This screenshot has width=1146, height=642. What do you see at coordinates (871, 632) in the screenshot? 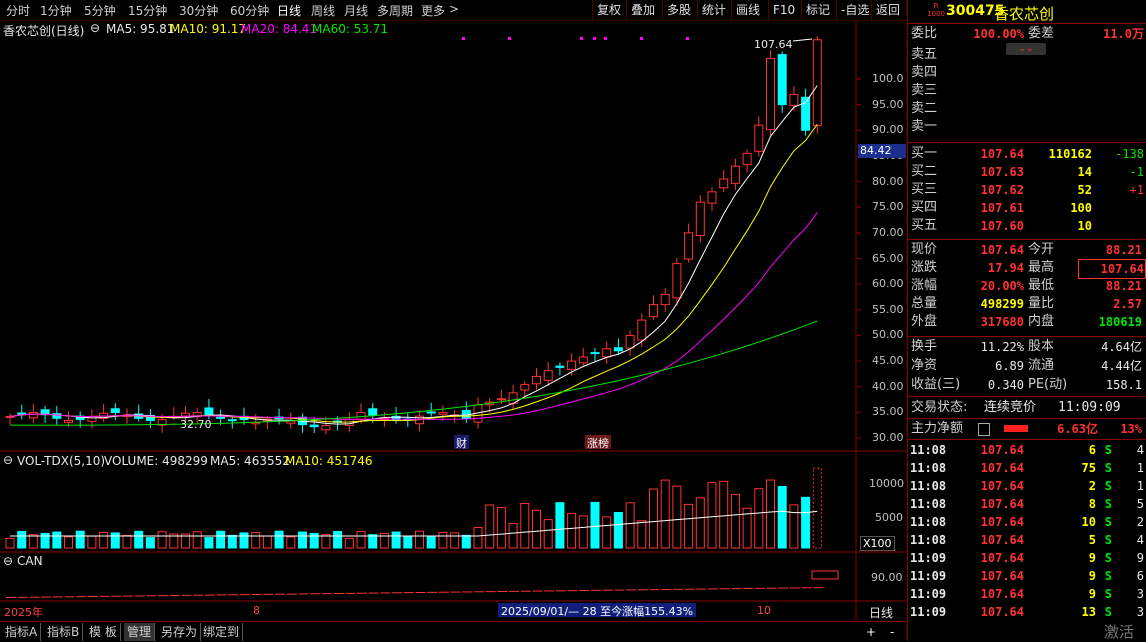
I see `zoom-in-icon: +` at bounding box center [871, 632].